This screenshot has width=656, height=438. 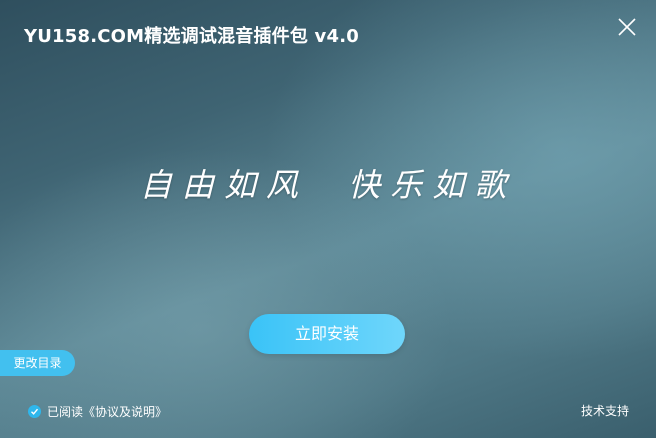 What do you see at coordinates (65, 411) in the screenshot?
I see `agree-prefix-text: 已阅读` at bounding box center [65, 411].